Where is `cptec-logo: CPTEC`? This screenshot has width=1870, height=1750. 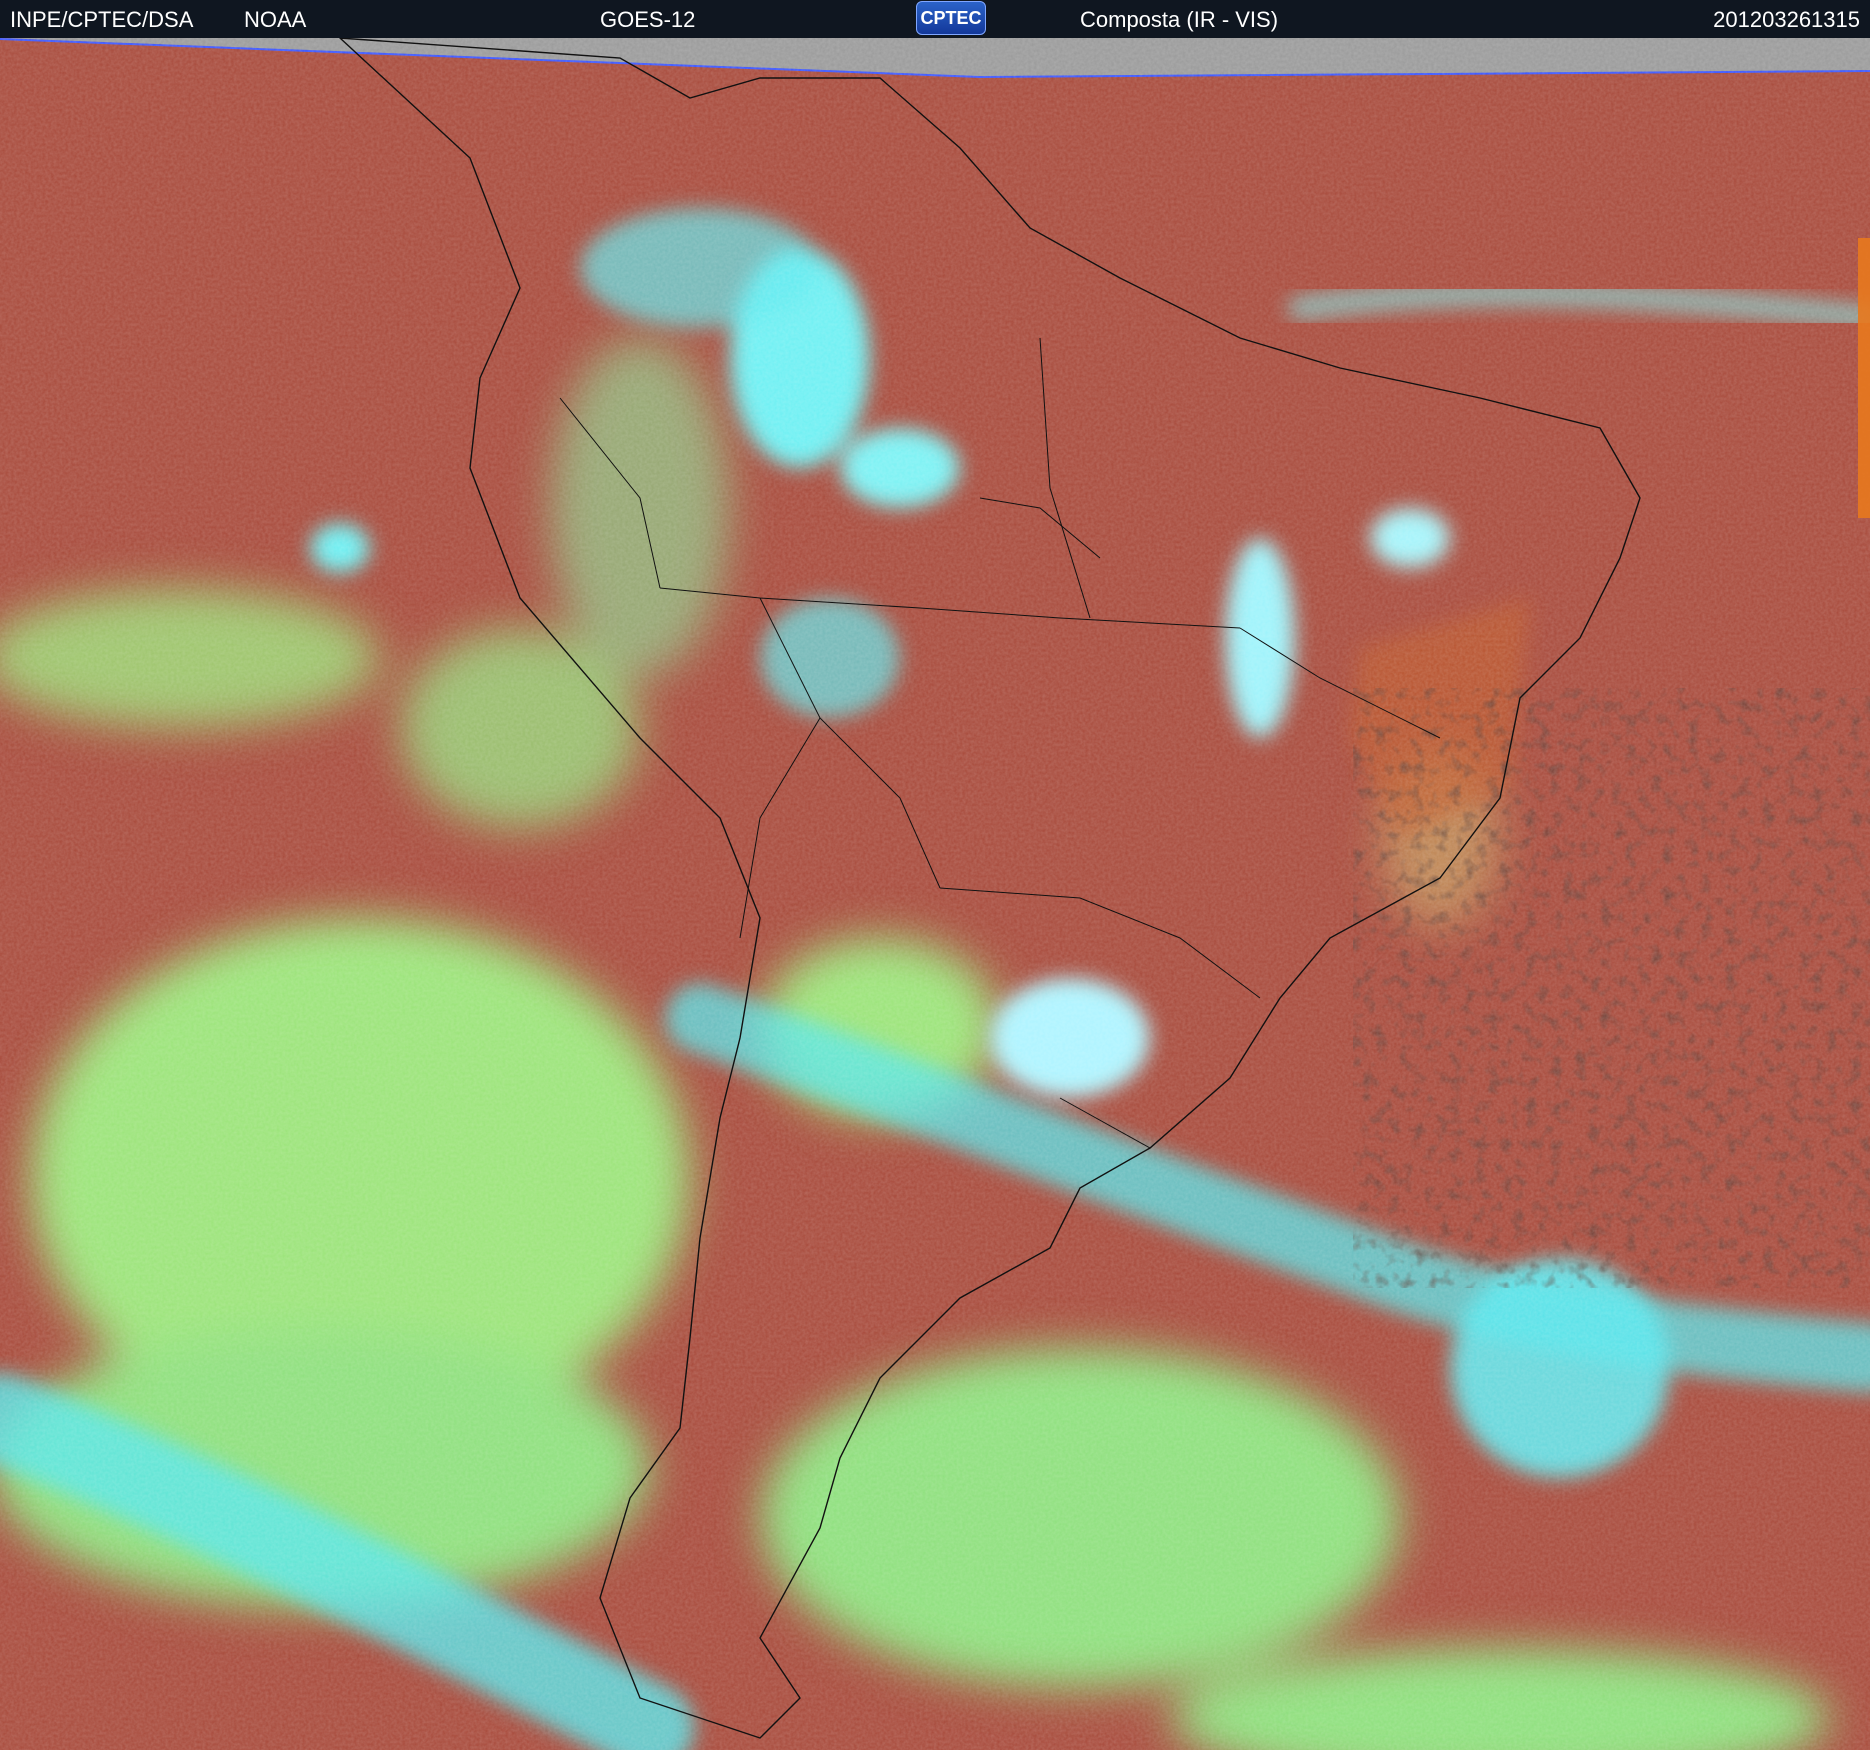
cptec-logo: CPTEC is located at coordinates (951, 18).